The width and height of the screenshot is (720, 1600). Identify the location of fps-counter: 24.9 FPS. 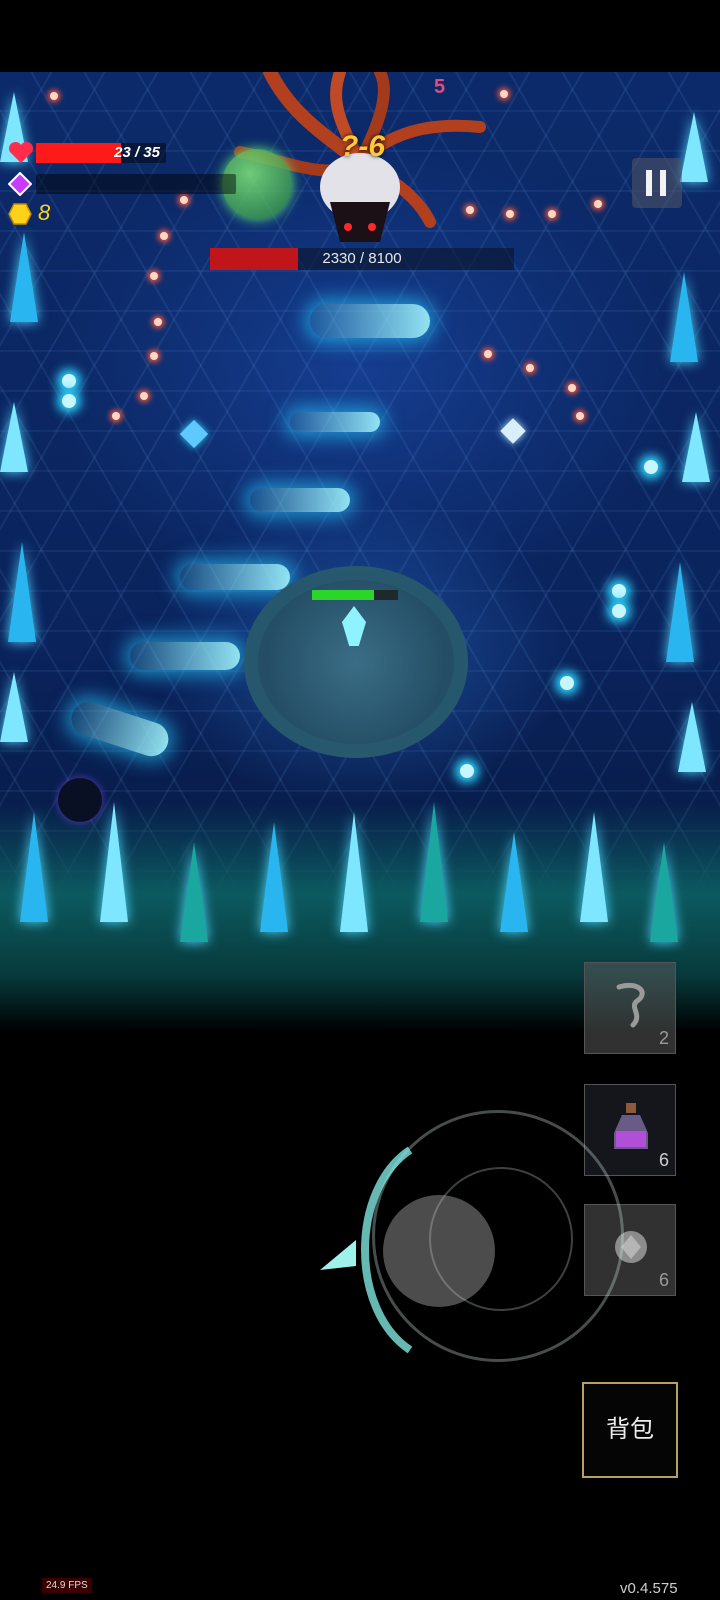
(67, 1585).